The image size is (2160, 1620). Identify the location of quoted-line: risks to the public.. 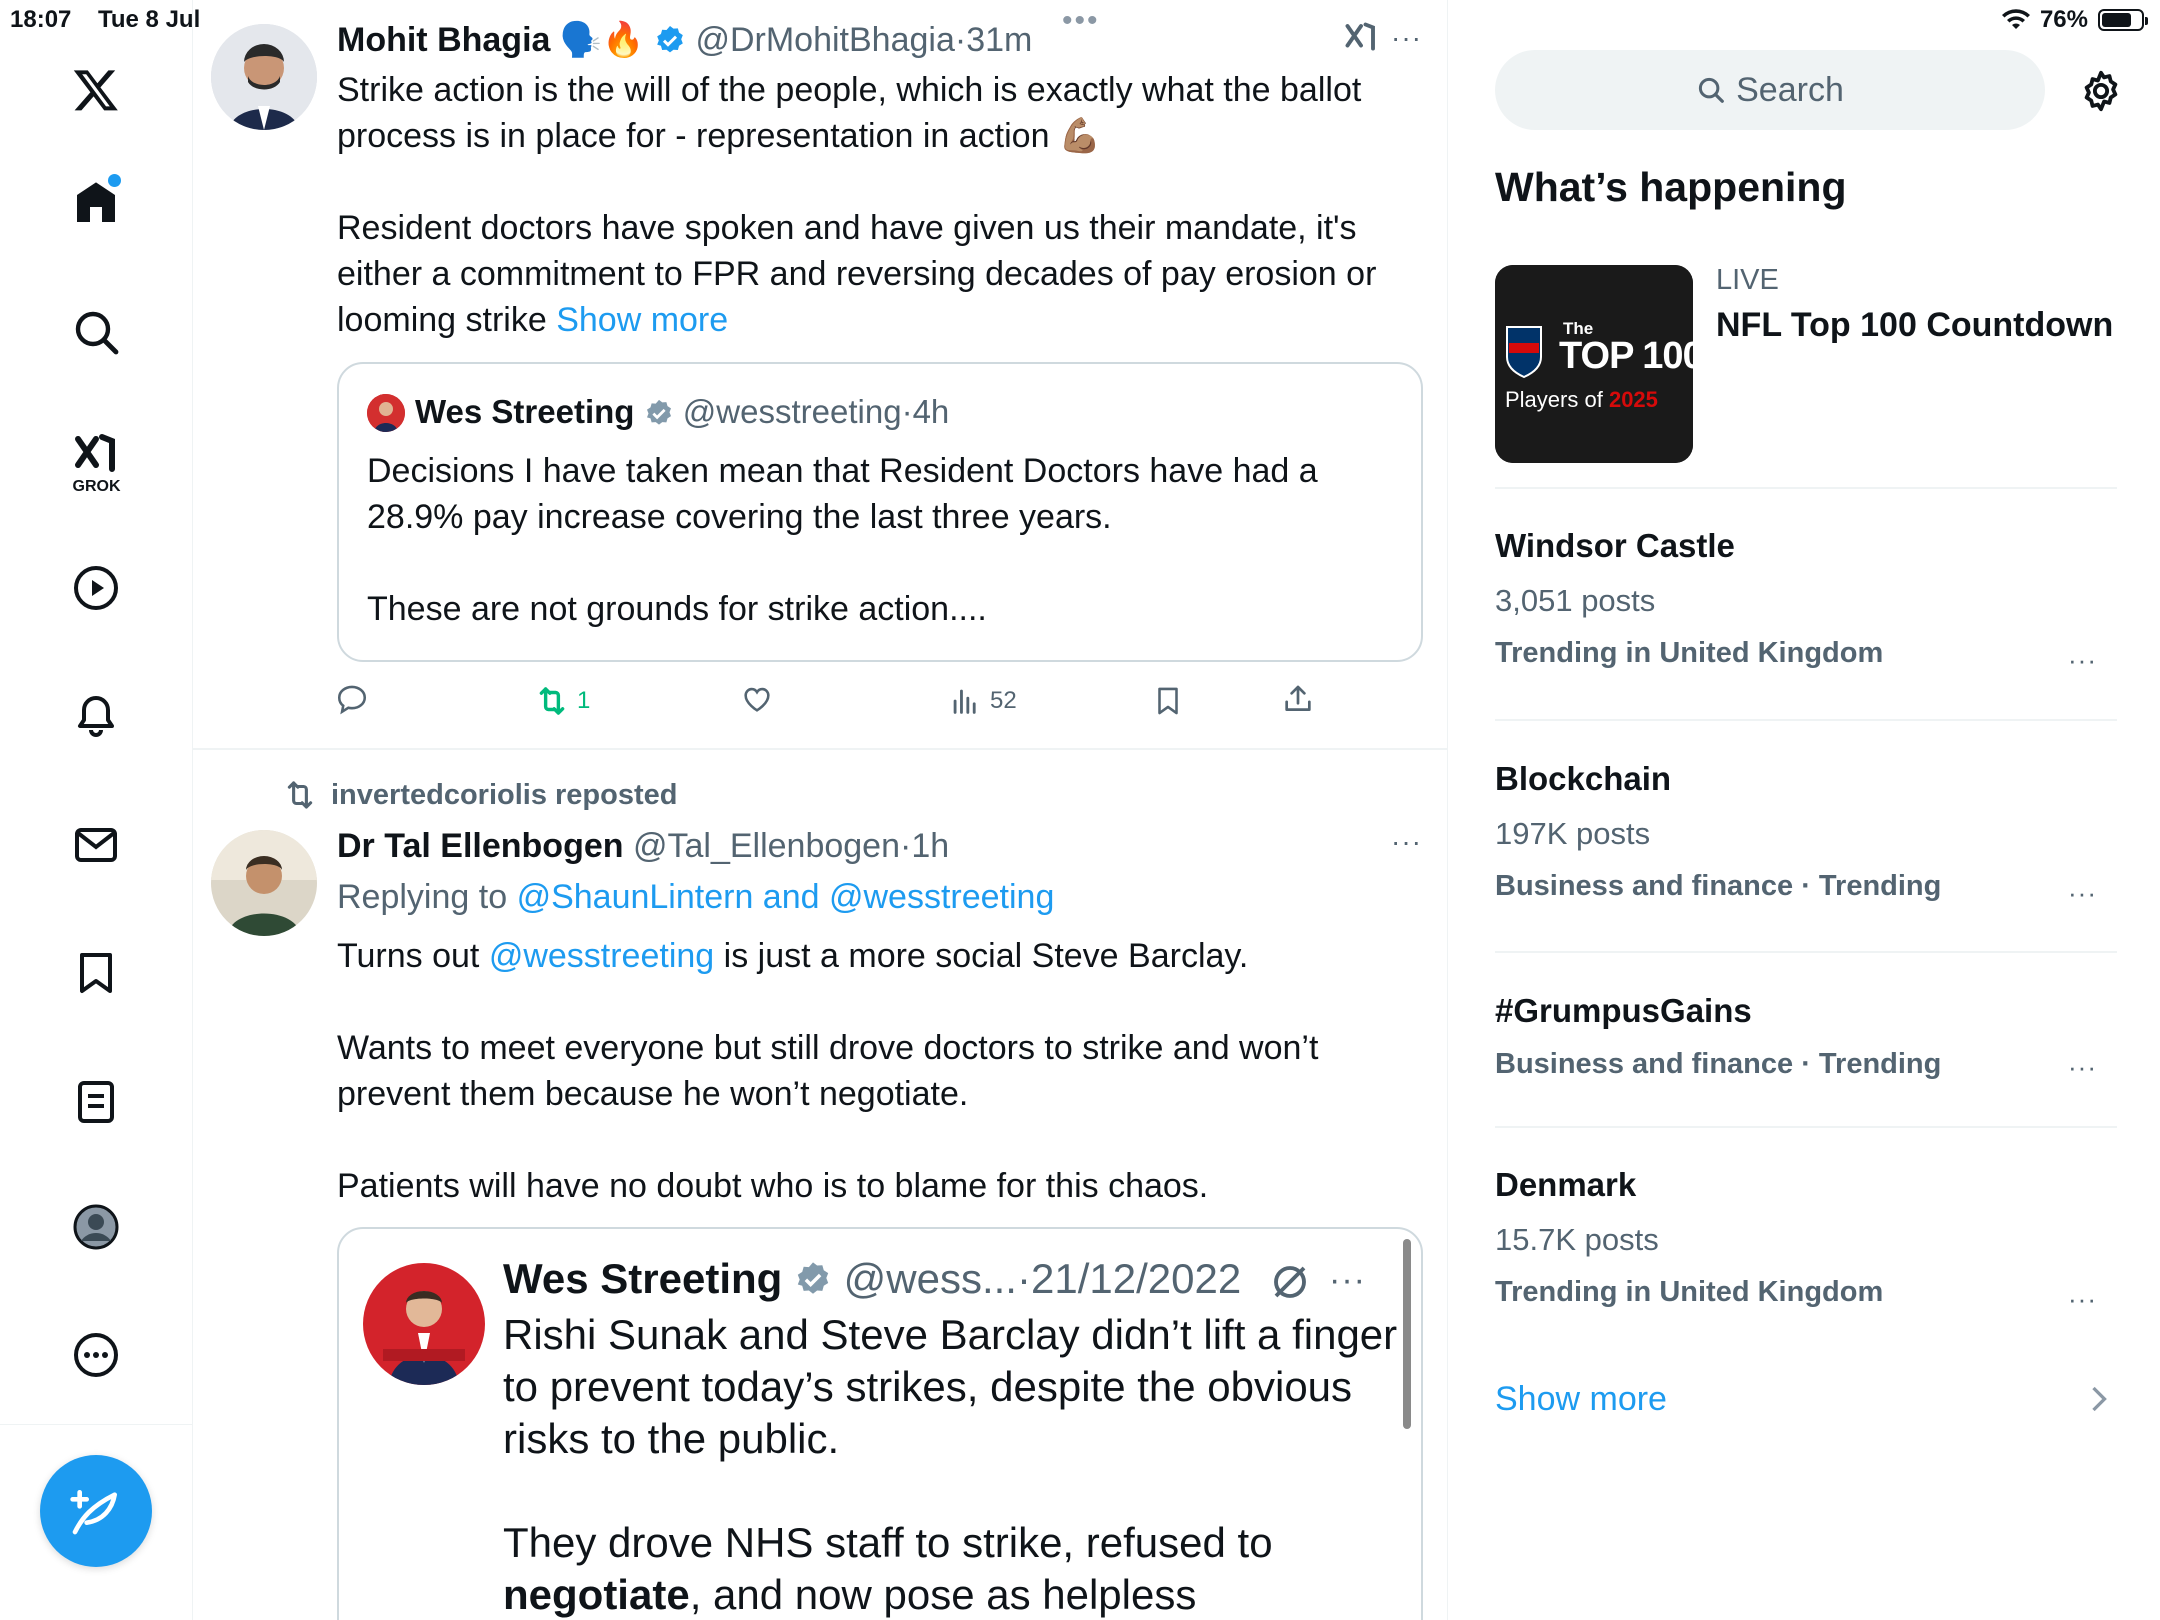
(671, 1438).